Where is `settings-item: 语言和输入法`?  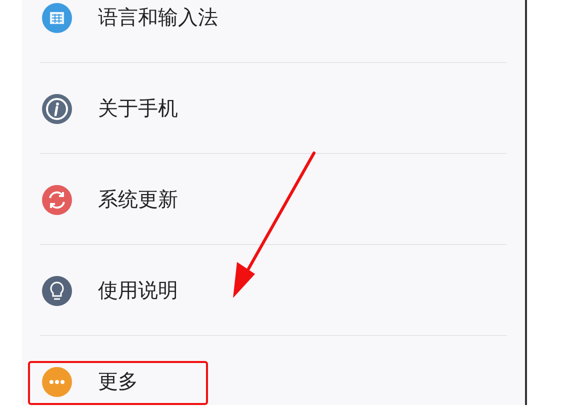 settings-item: 语言和输入法 is located at coordinates (273, 31).